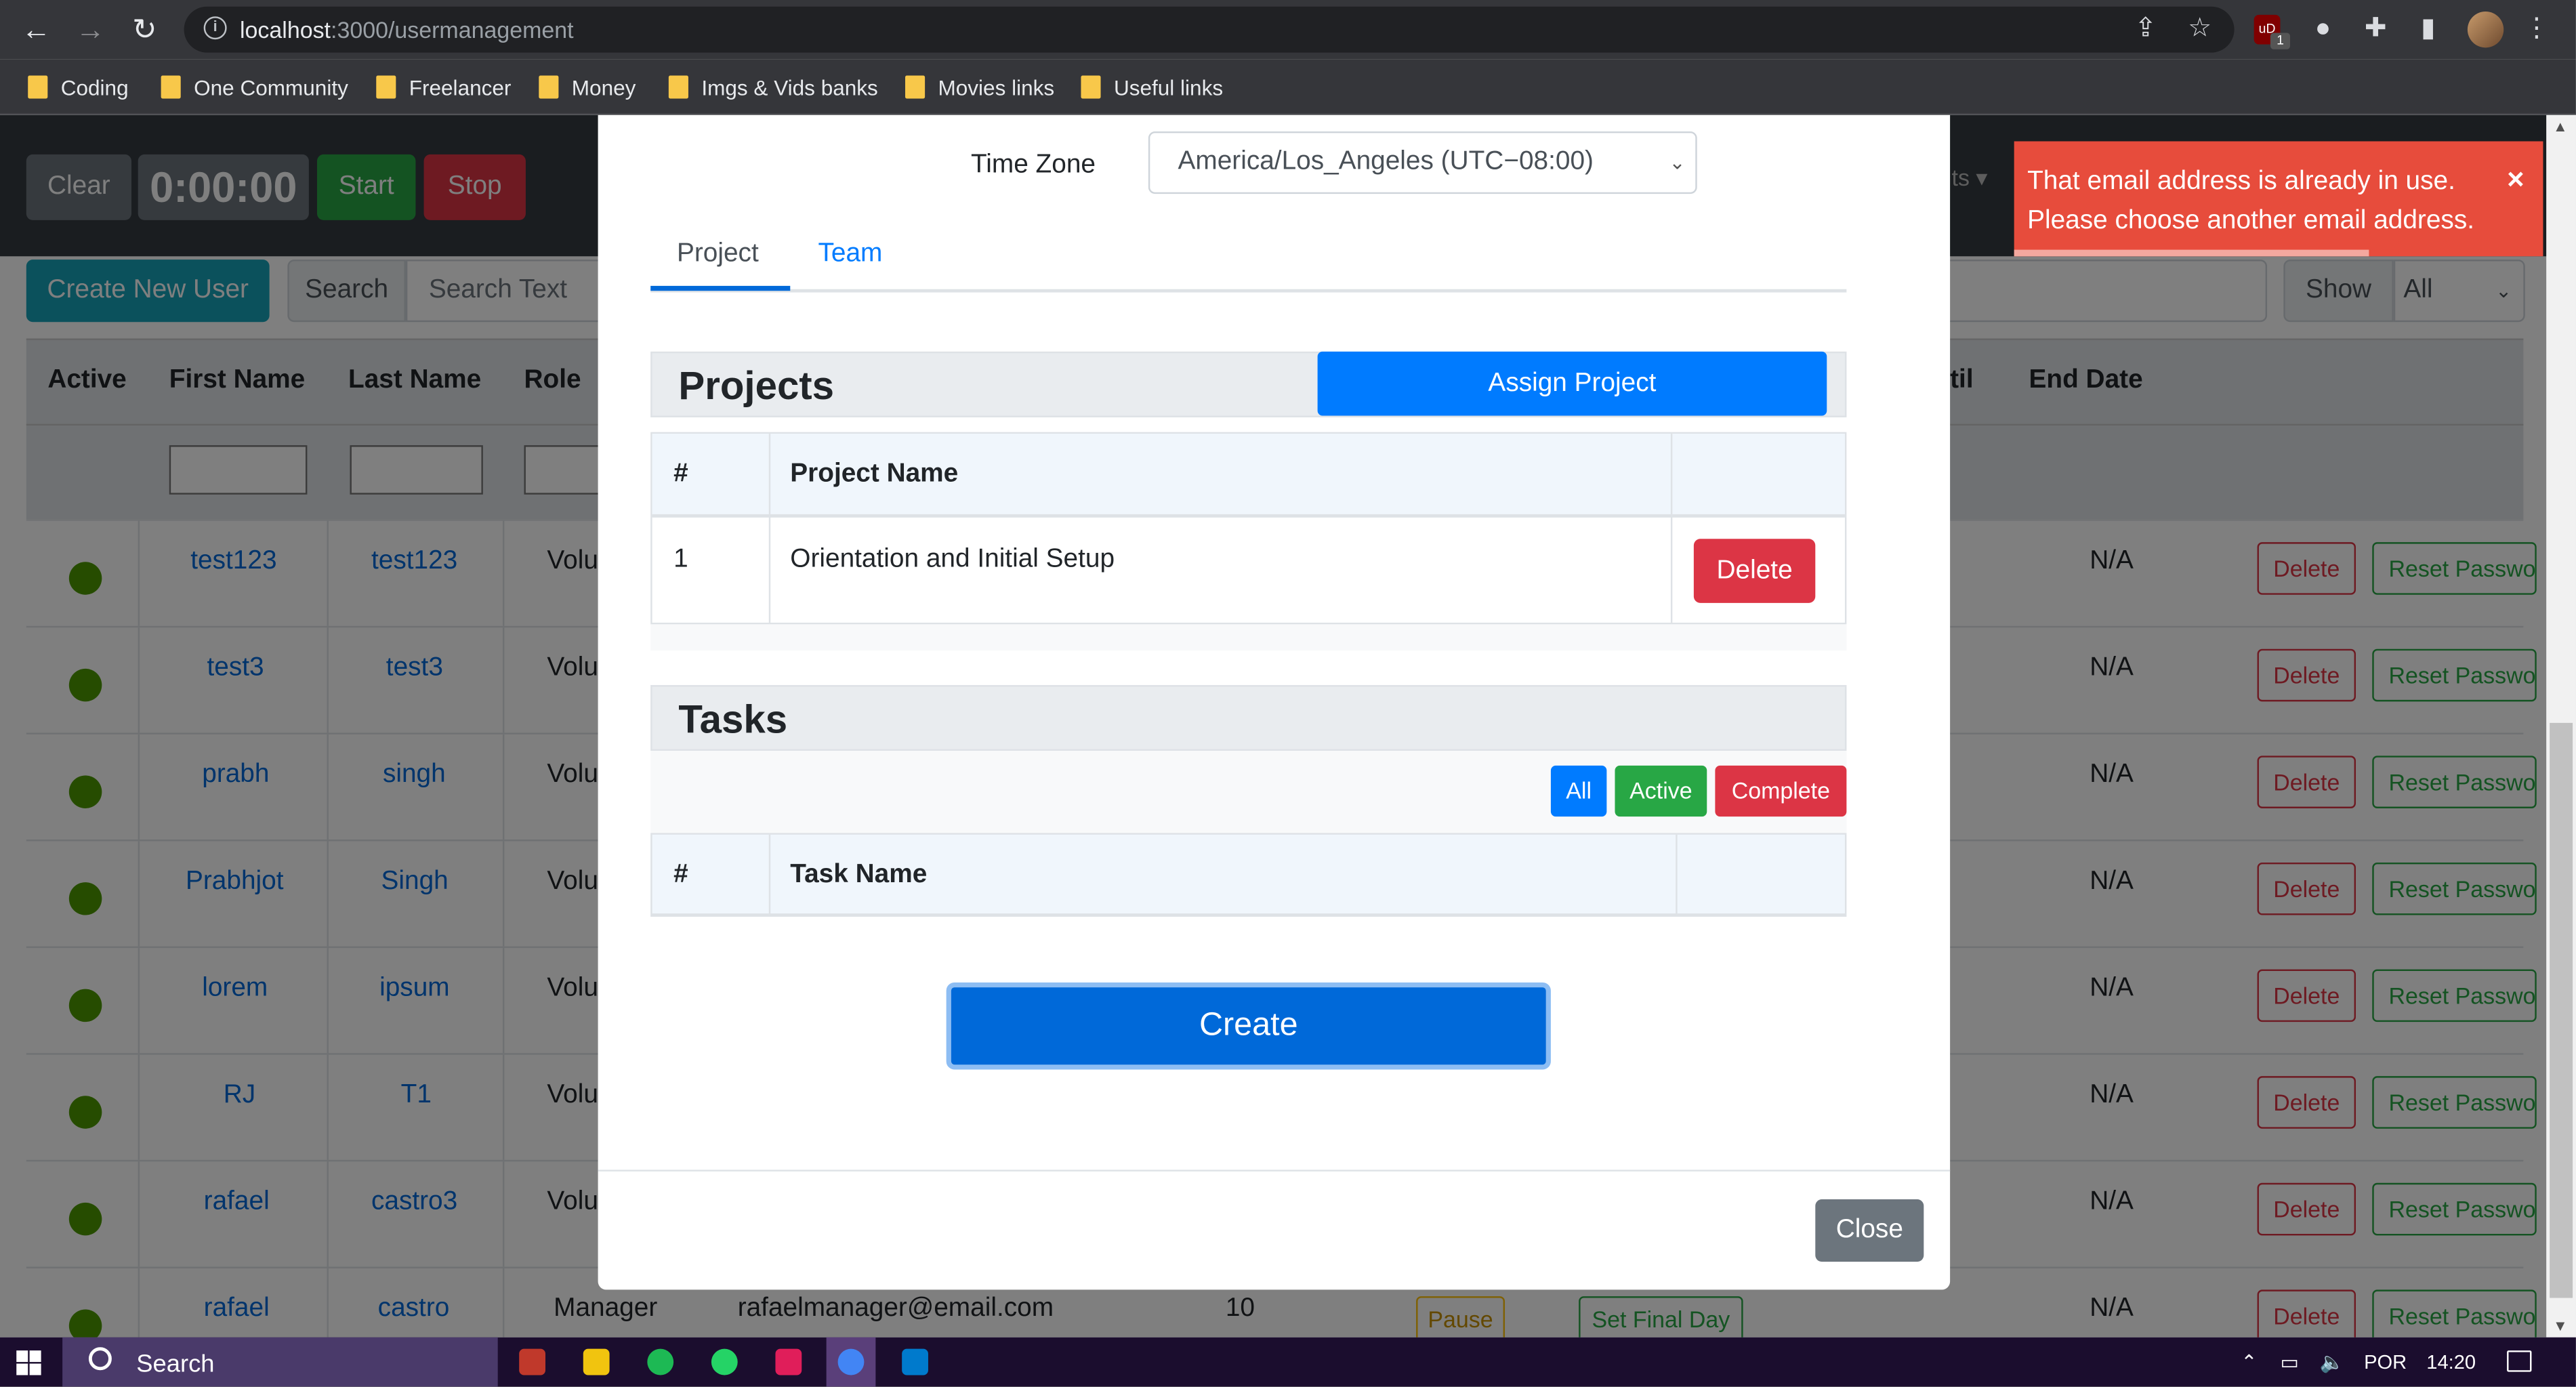 This screenshot has height=1387, width=2576. I want to click on time-zone-select: America/Los_Angeles (UTC−08:00) ⌄, so click(1422, 162).